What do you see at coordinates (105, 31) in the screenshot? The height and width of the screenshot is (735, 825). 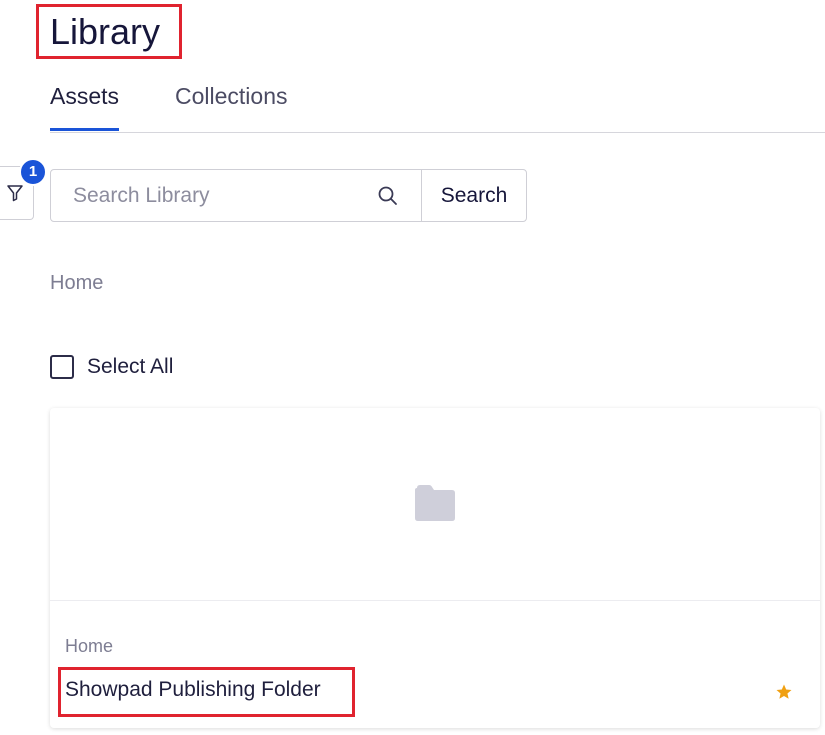 I see `page-title: Library` at bounding box center [105, 31].